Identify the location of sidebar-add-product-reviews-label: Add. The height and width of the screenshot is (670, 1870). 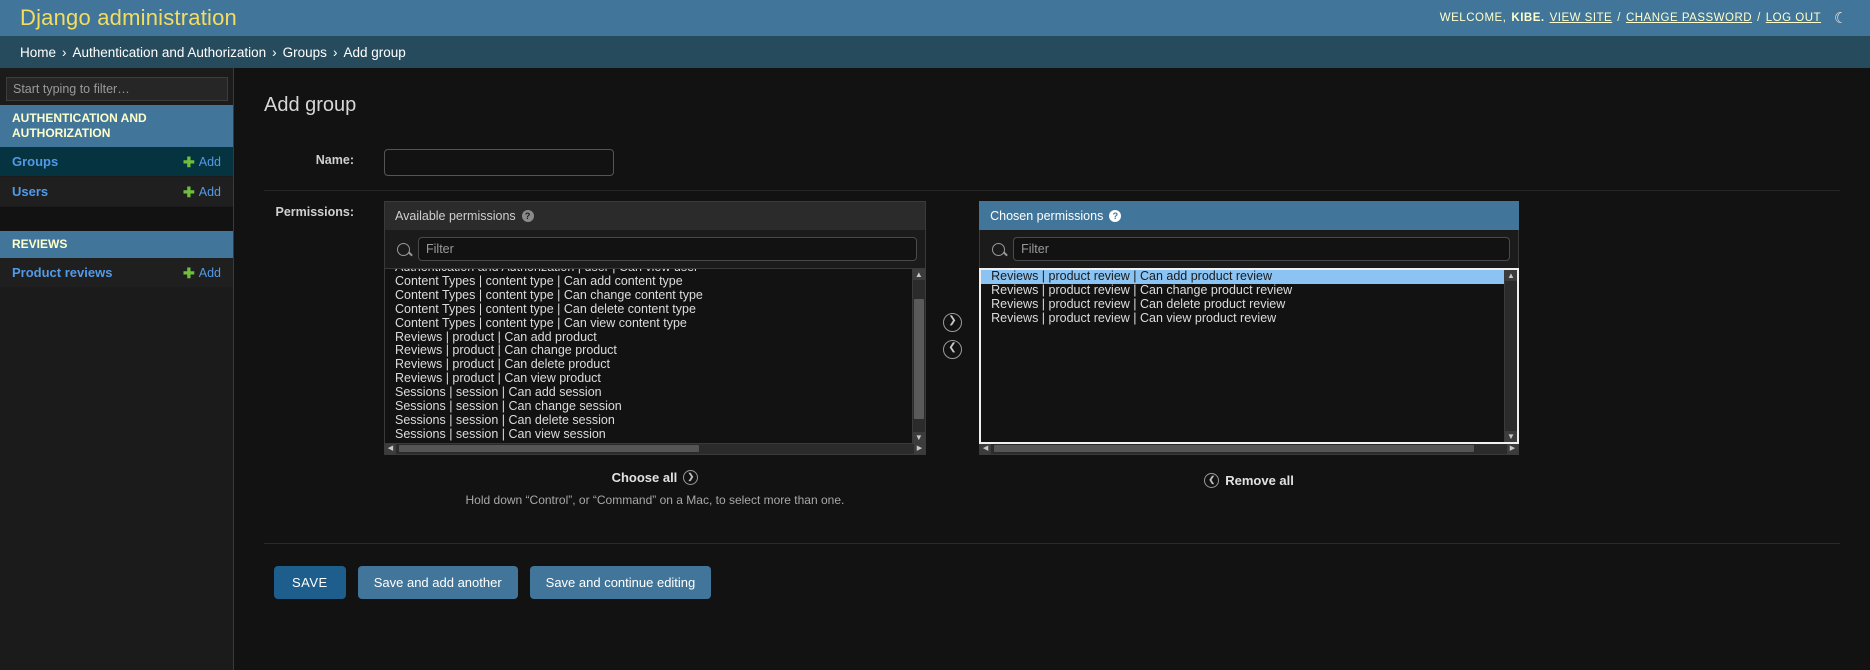
(209, 272).